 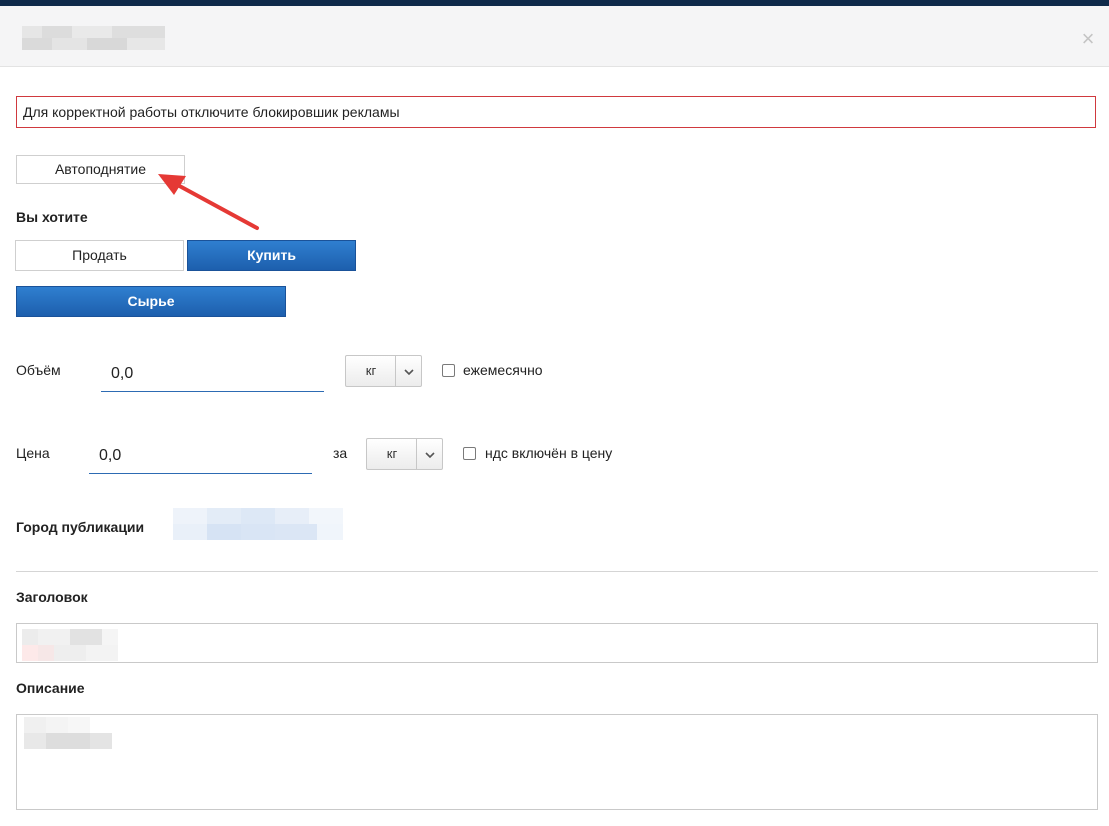 I want to click on price-per-label: за, so click(x=340, y=453).